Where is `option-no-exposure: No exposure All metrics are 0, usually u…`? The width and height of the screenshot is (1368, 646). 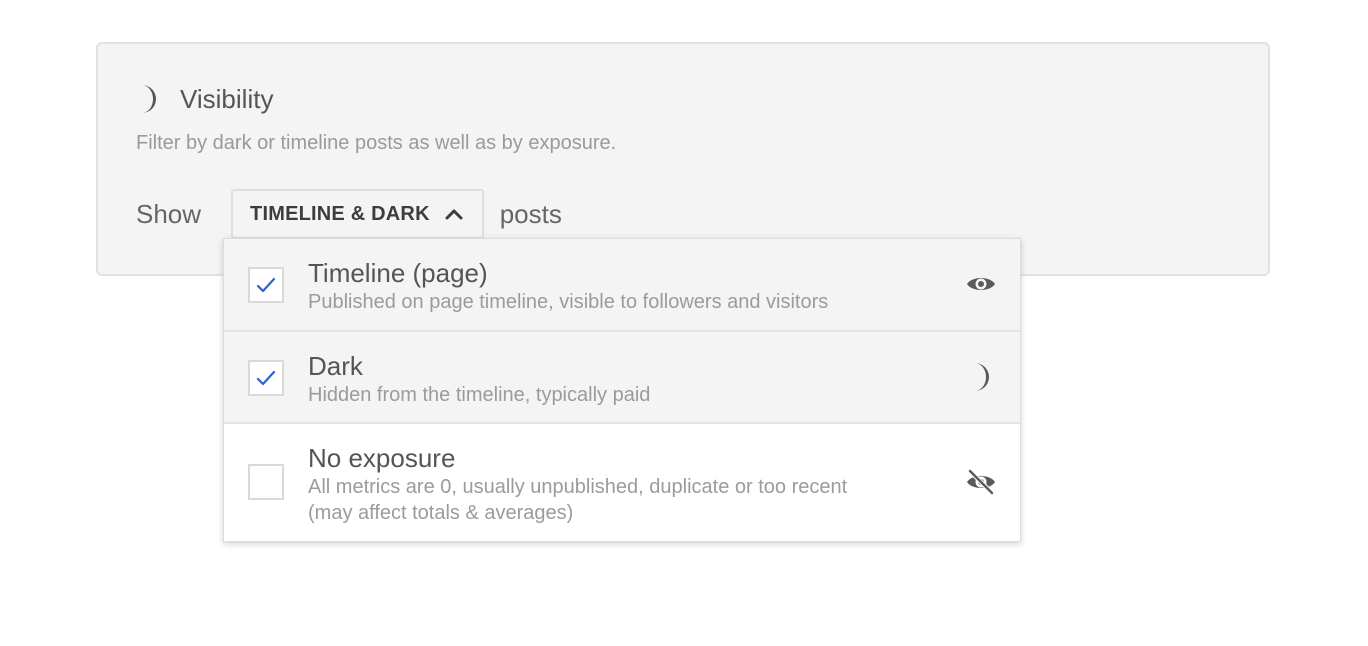
option-no-exposure: No exposure All metrics are 0, usually u… is located at coordinates (622, 482).